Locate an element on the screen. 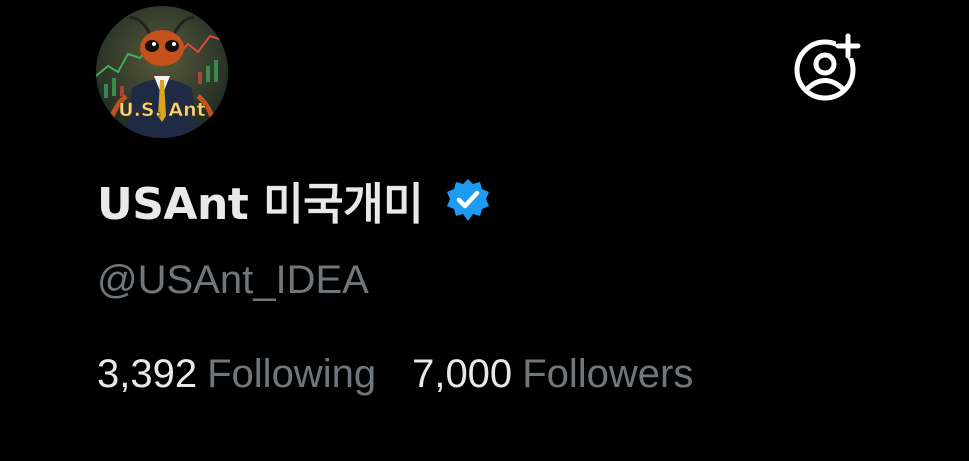 Image resolution: width=969 pixels, height=461 pixels. following-link: 3,392 Following is located at coordinates (236, 374).